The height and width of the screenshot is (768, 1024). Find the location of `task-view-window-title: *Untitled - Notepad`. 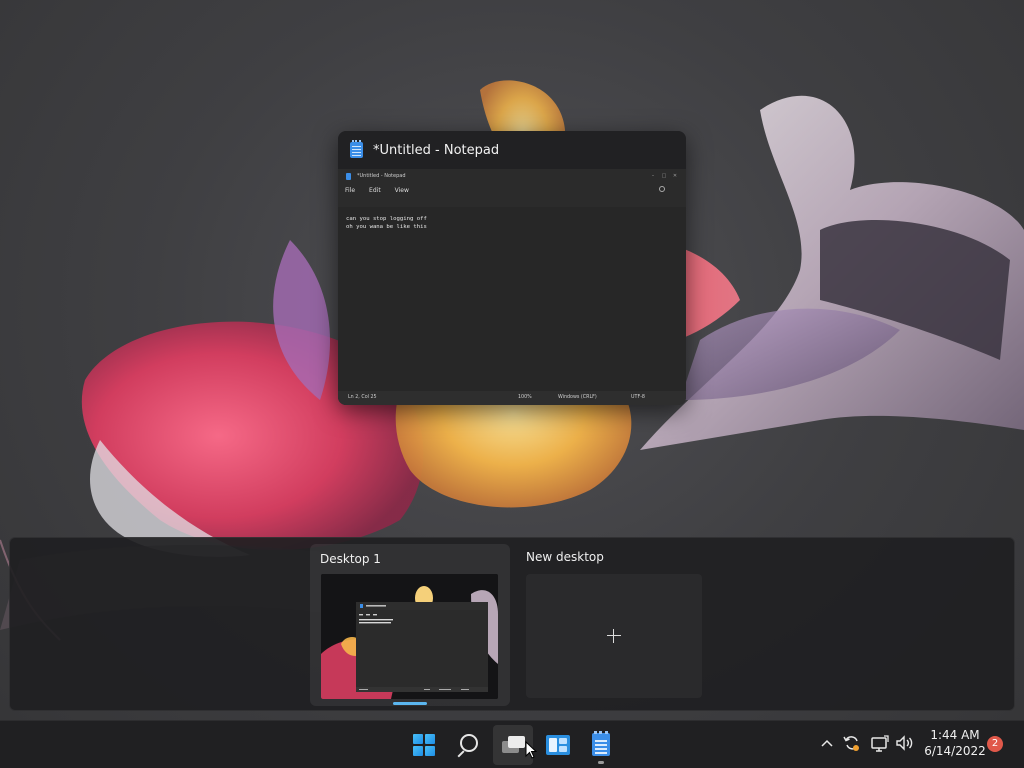

task-view-window-title: *Untitled - Notepad is located at coordinates (436, 150).